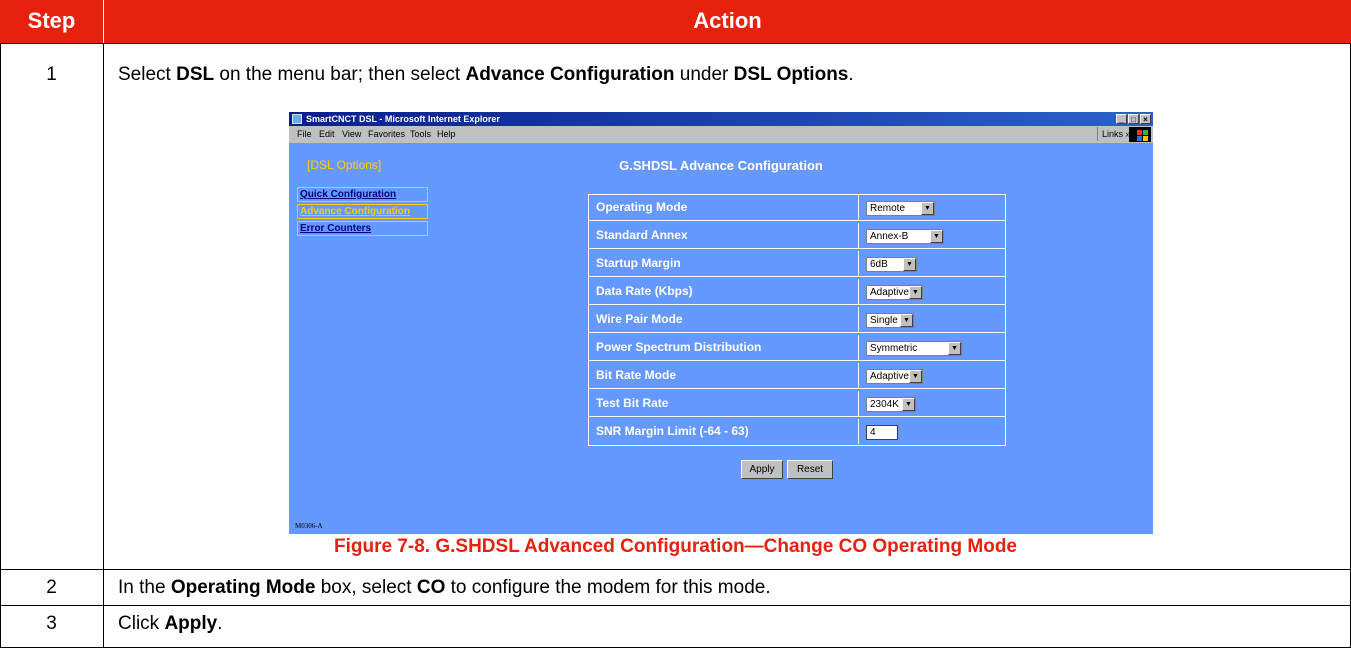  Describe the element at coordinates (724, 263) in the screenshot. I see `startup-margin-label: Startup Margin` at that location.